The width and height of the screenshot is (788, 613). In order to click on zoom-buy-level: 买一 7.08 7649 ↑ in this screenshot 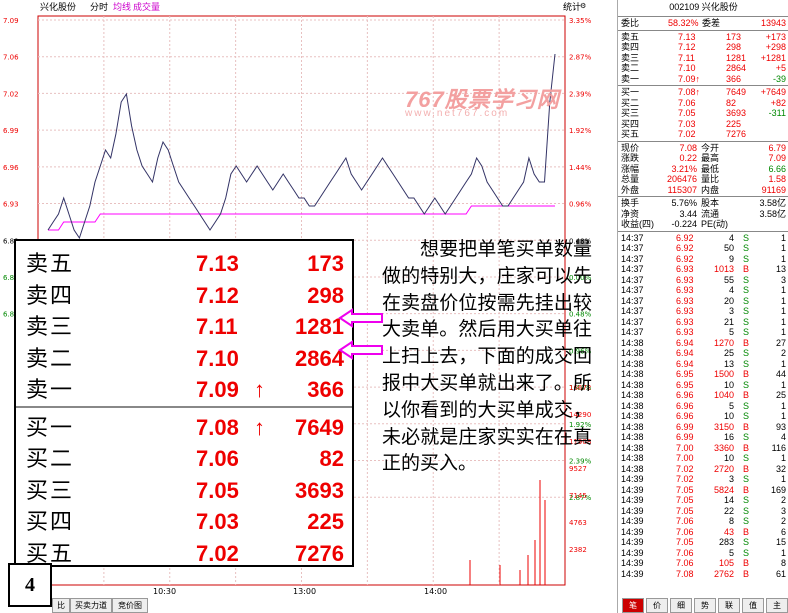, I will do `click(184, 428)`.